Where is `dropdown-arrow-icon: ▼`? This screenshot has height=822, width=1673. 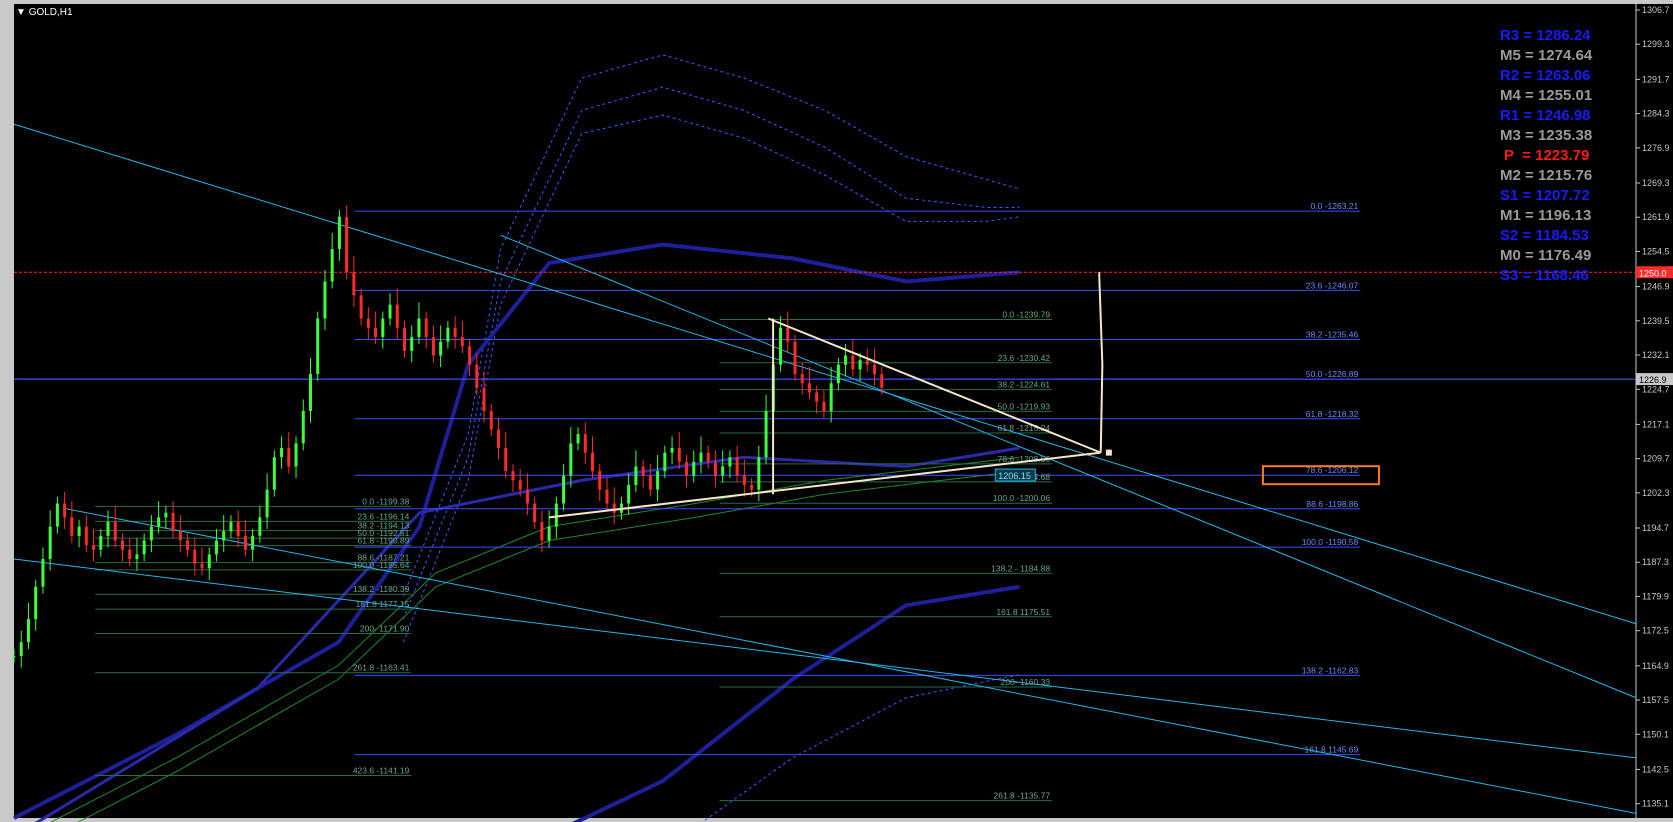 dropdown-arrow-icon: ▼ is located at coordinates (21, 12).